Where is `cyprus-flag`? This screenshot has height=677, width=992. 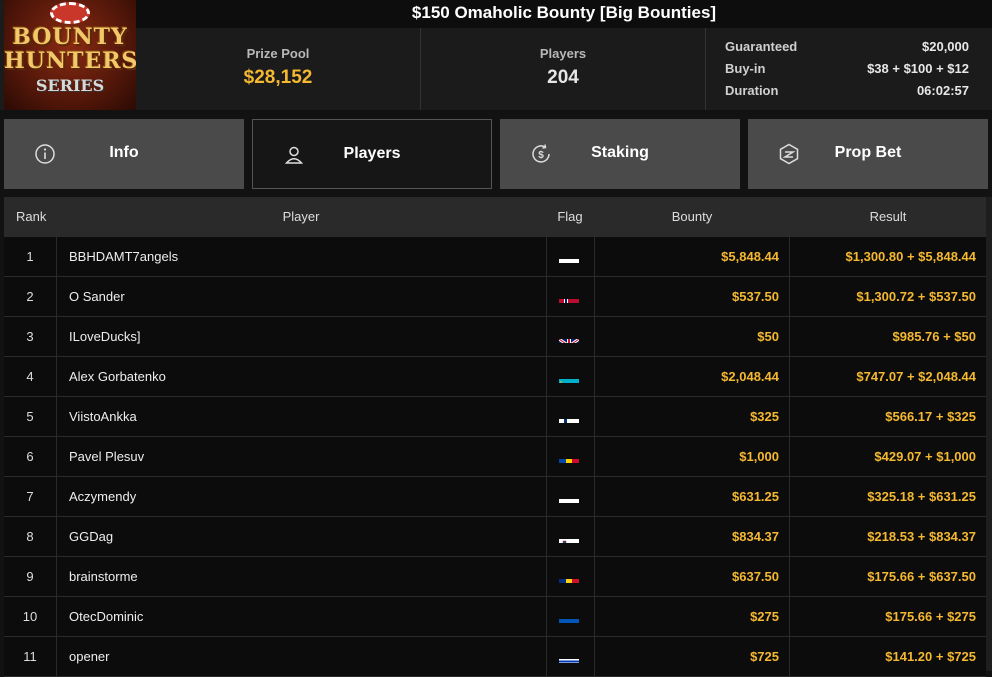 cyprus-flag is located at coordinates (569, 256).